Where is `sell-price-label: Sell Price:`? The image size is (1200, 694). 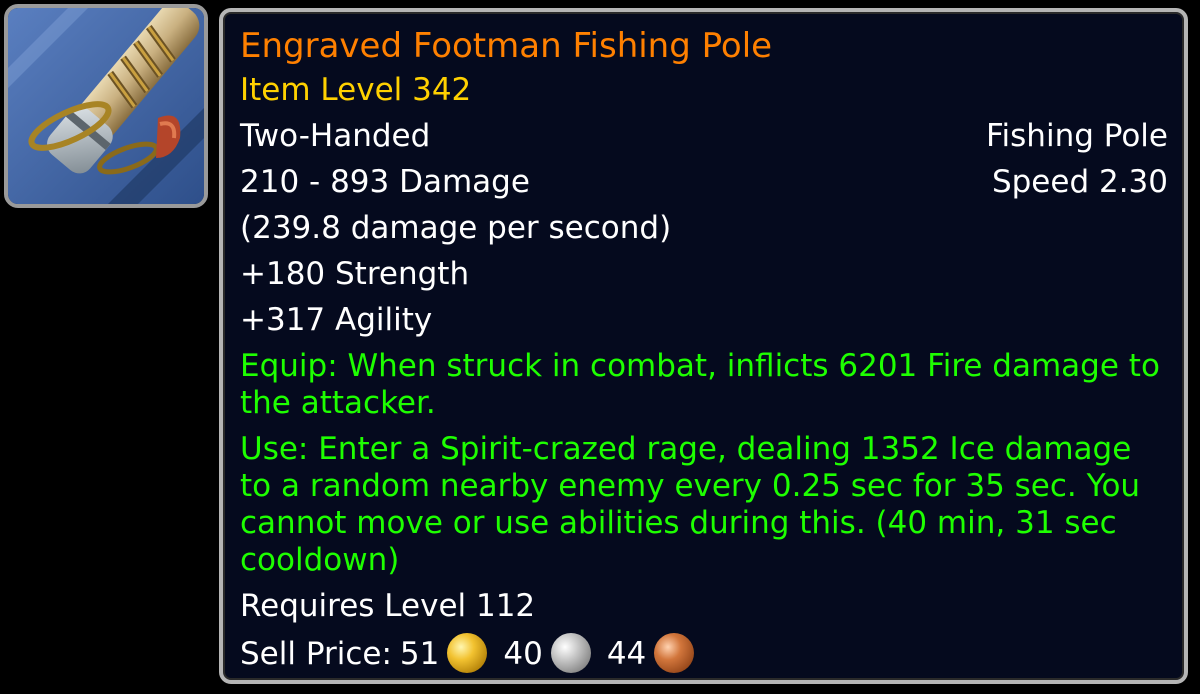 sell-price-label: Sell Price: is located at coordinates (316, 653).